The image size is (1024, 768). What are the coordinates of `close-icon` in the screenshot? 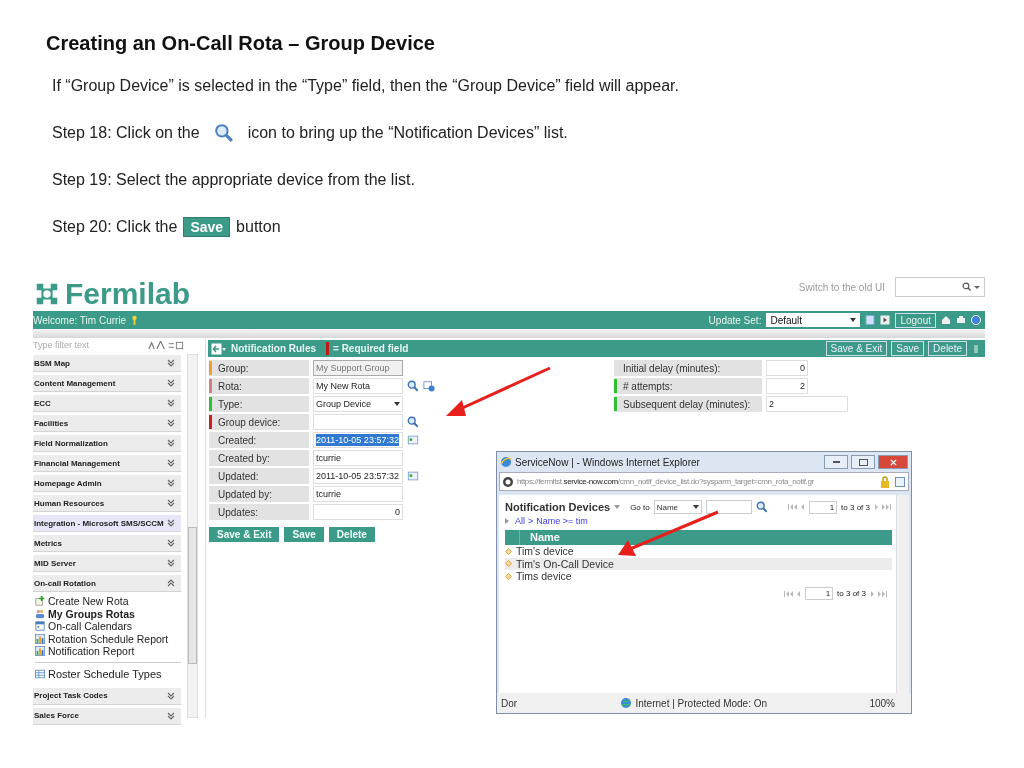 It's located at (893, 462).